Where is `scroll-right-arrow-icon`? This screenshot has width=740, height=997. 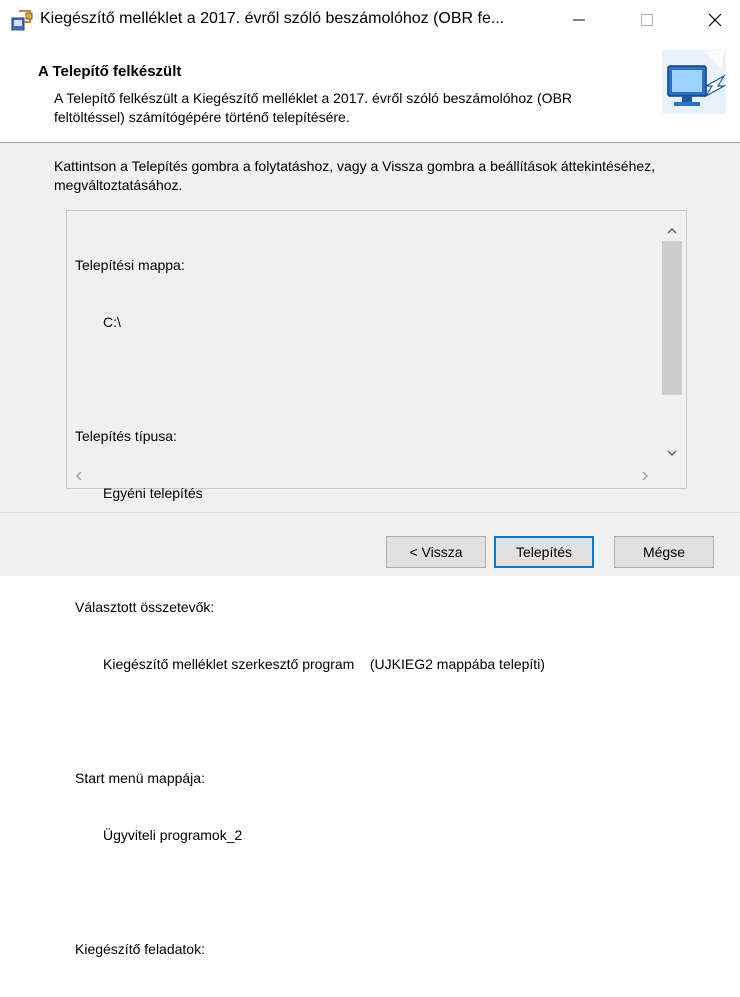 scroll-right-arrow-icon is located at coordinates (645, 476).